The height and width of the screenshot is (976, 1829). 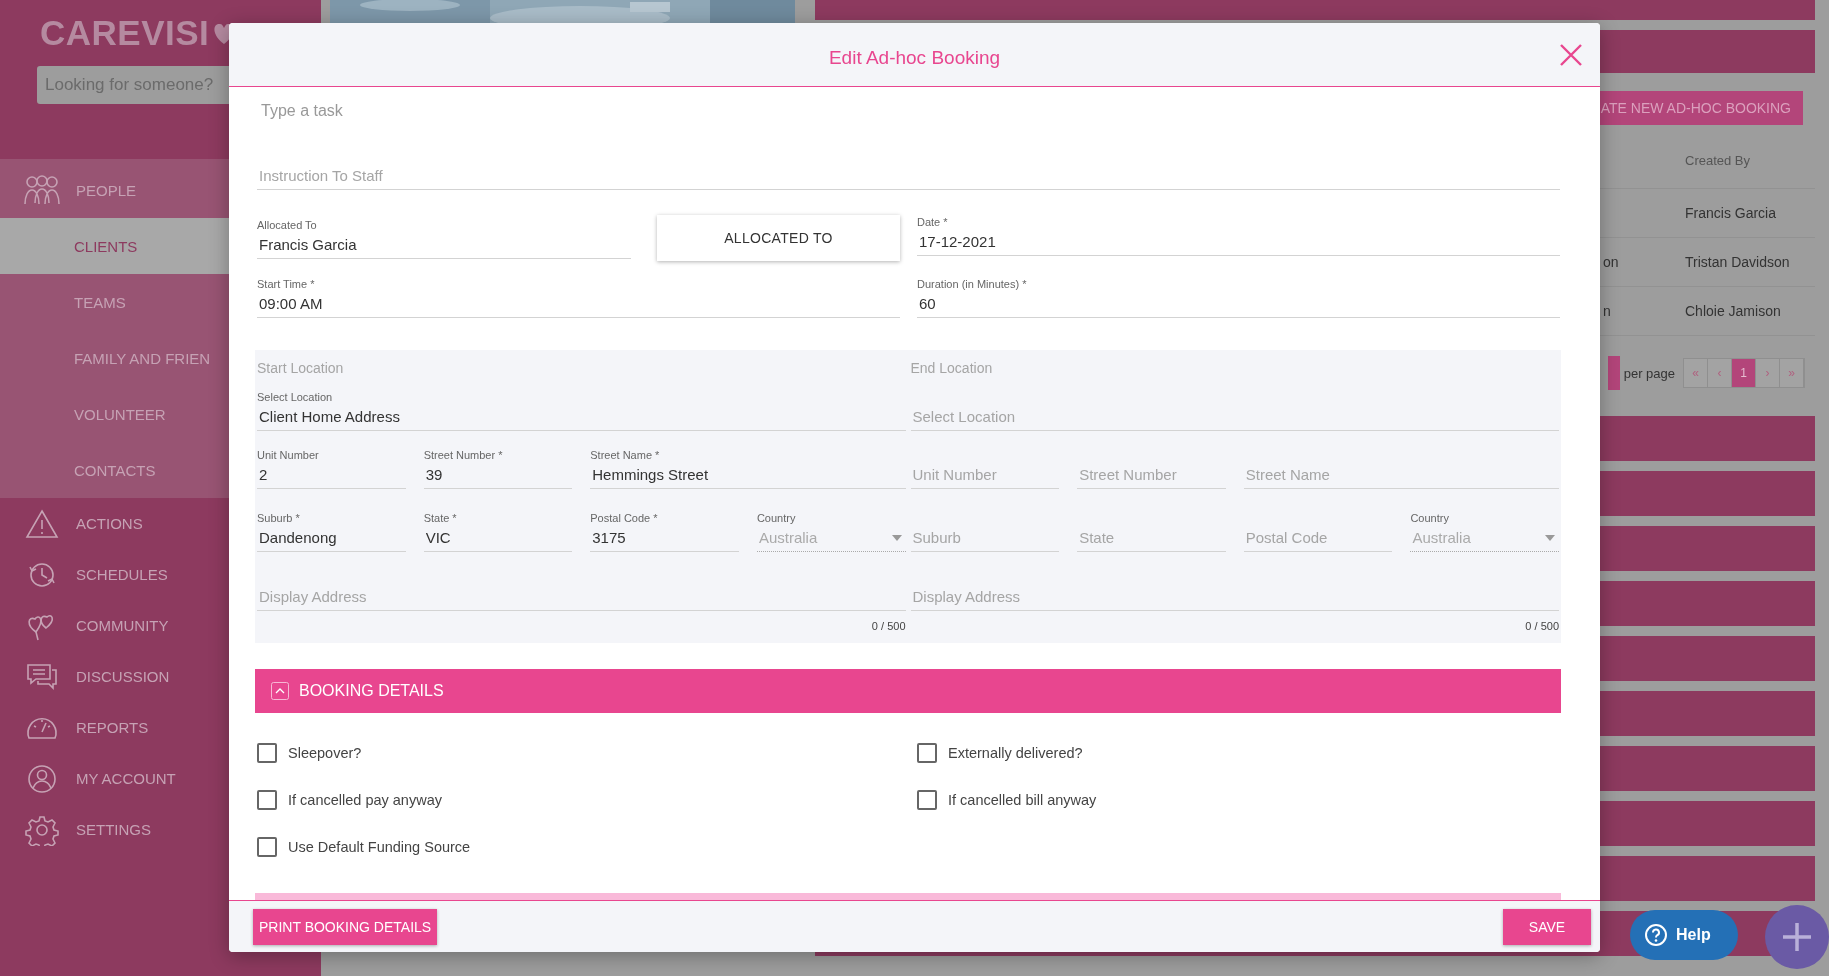 What do you see at coordinates (1738, 262) in the screenshot?
I see `table-cell-text: Tristan Davidson` at bounding box center [1738, 262].